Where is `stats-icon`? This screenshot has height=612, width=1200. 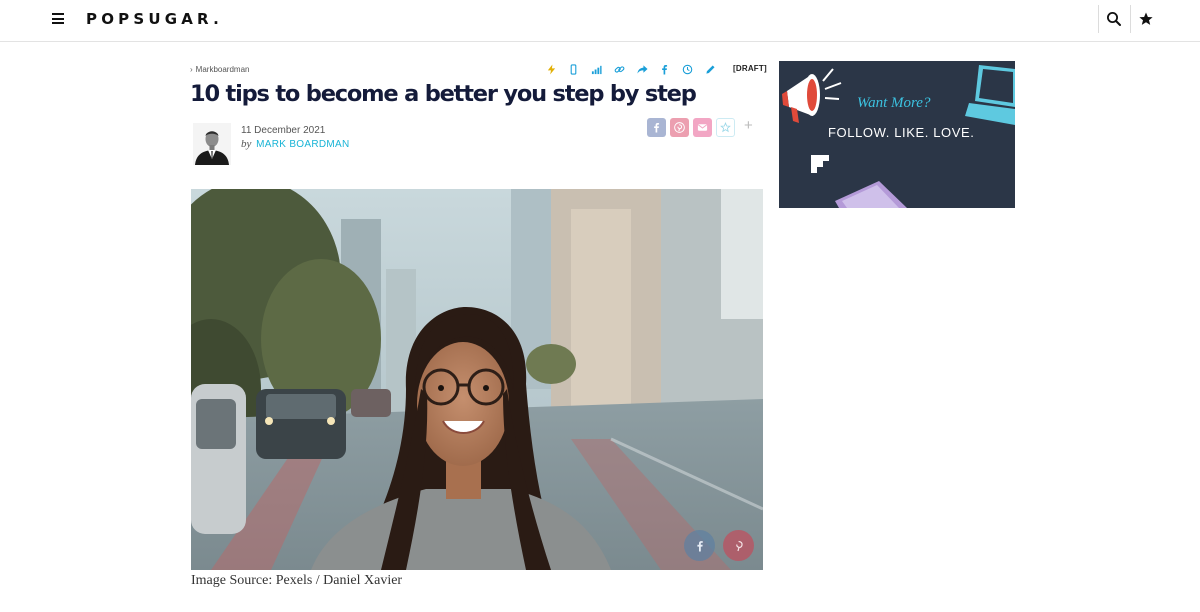
stats-icon is located at coordinates (597, 69).